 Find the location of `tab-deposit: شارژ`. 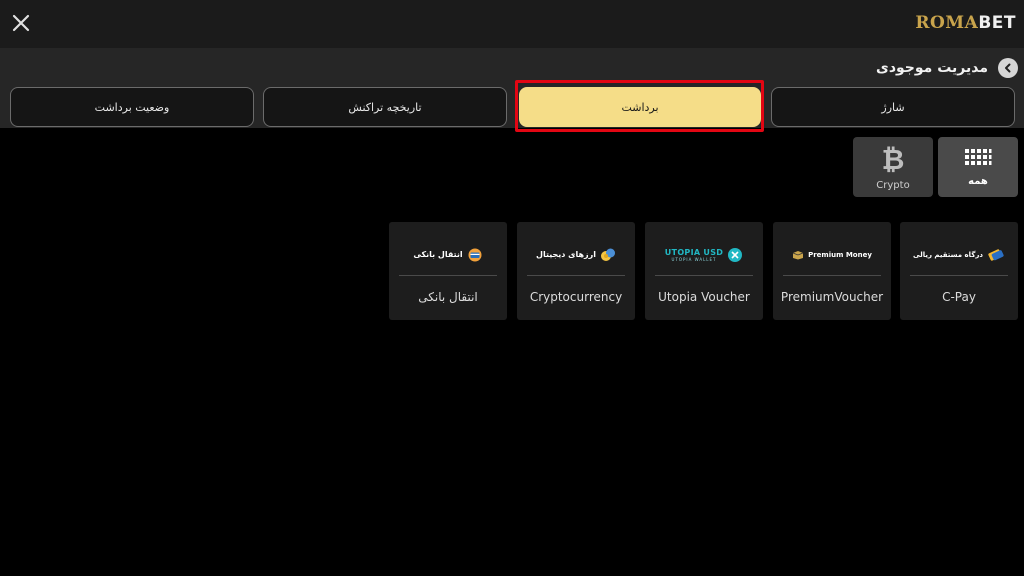

tab-deposit: شارژ is located at coordinates (893, 107).